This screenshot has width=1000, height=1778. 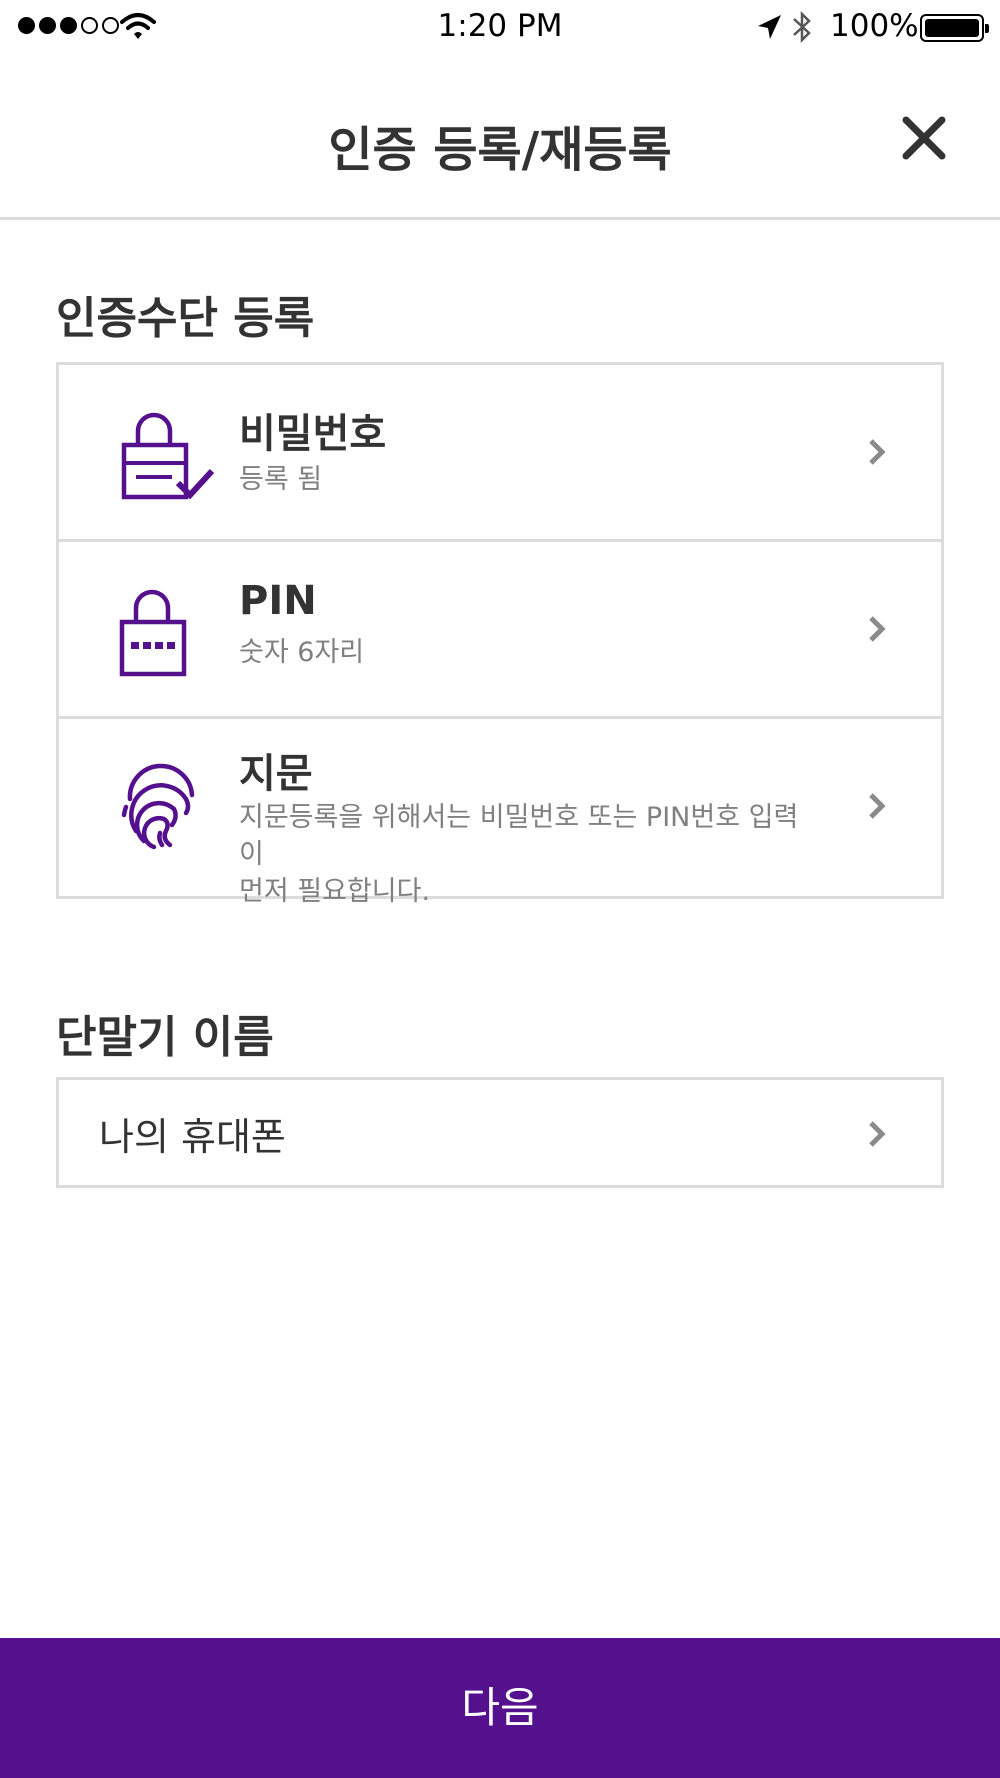 What do you see at coordinates (924, 138) in the screenshot?
I see `close-icon` at bounding box center [924, 138].